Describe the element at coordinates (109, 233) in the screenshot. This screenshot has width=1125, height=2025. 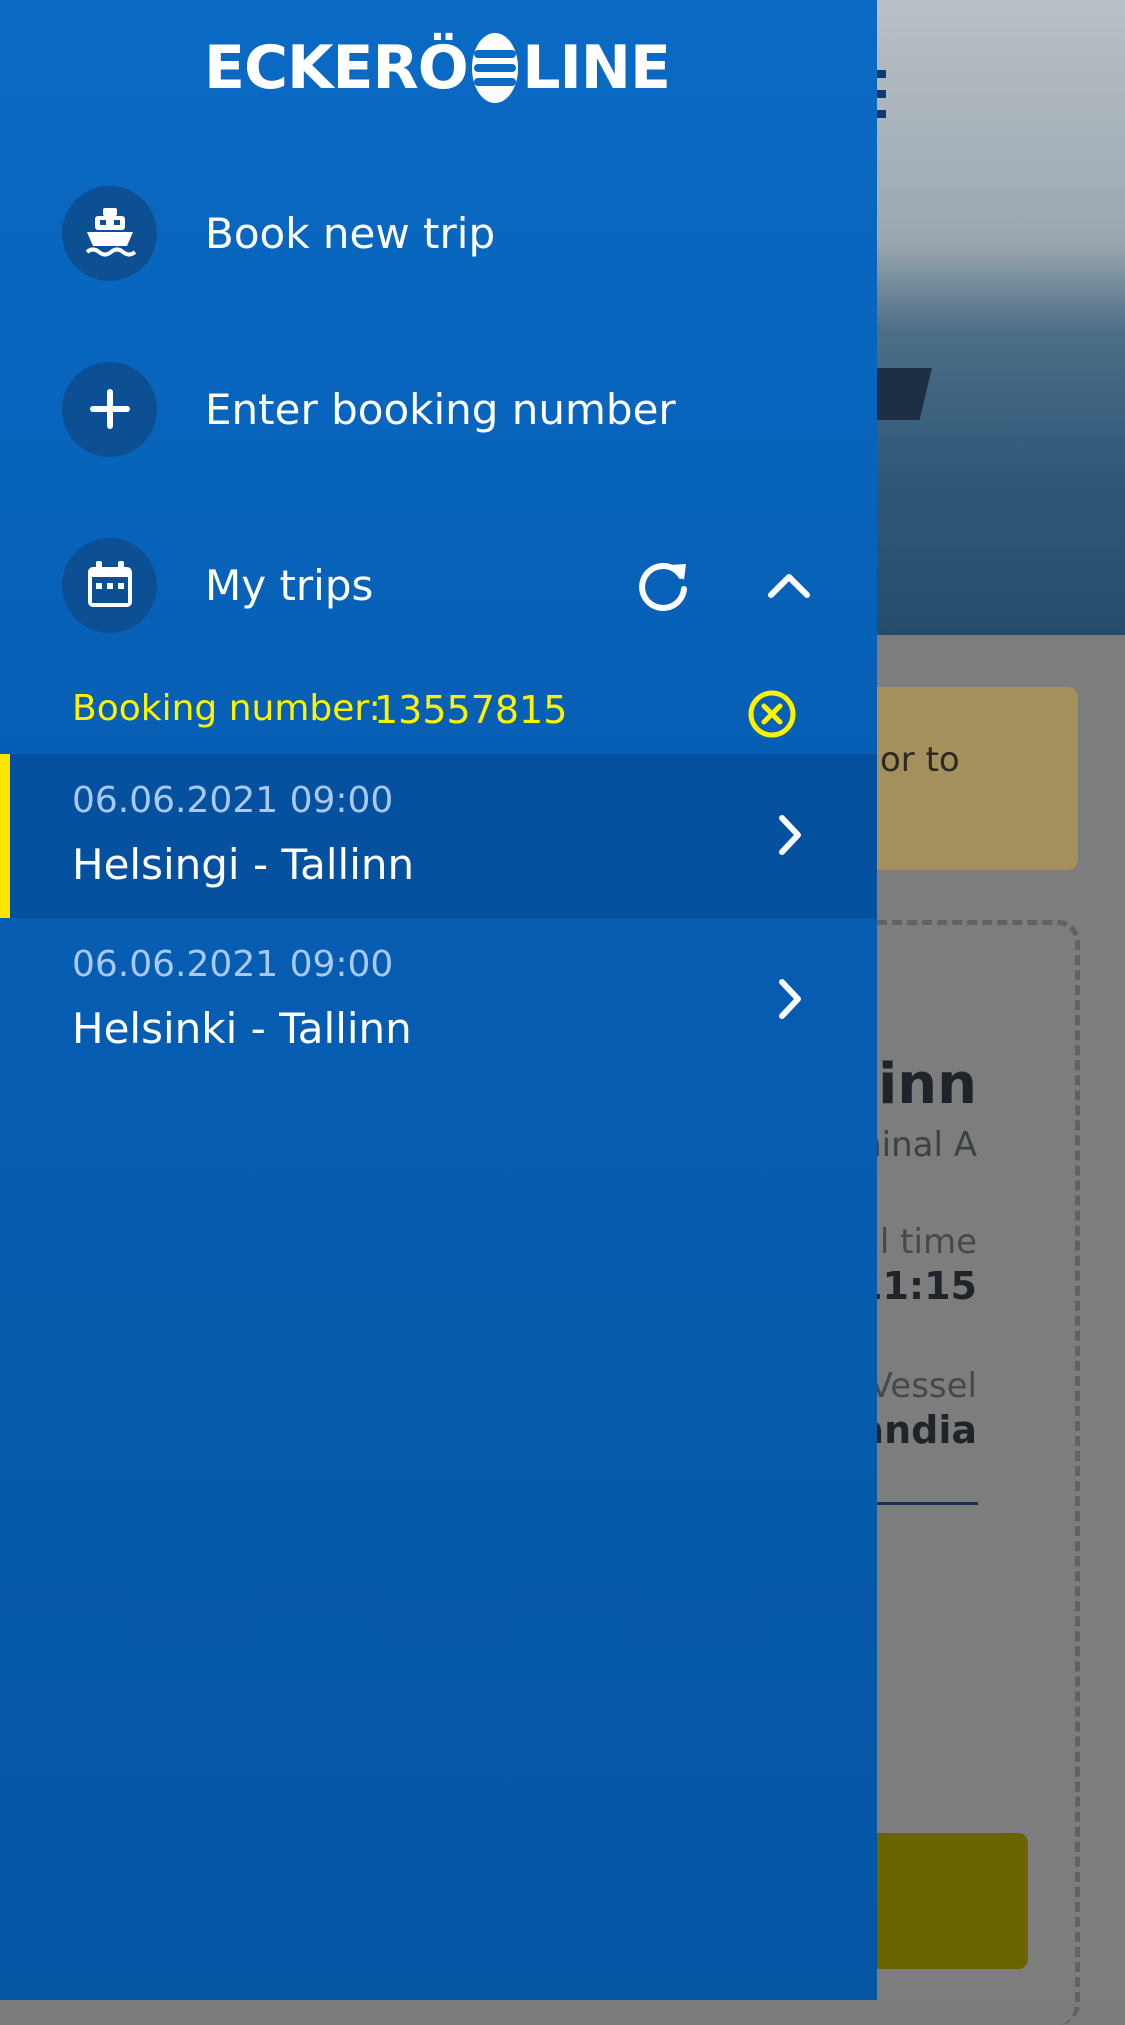
I see `ship-icon` at that location.